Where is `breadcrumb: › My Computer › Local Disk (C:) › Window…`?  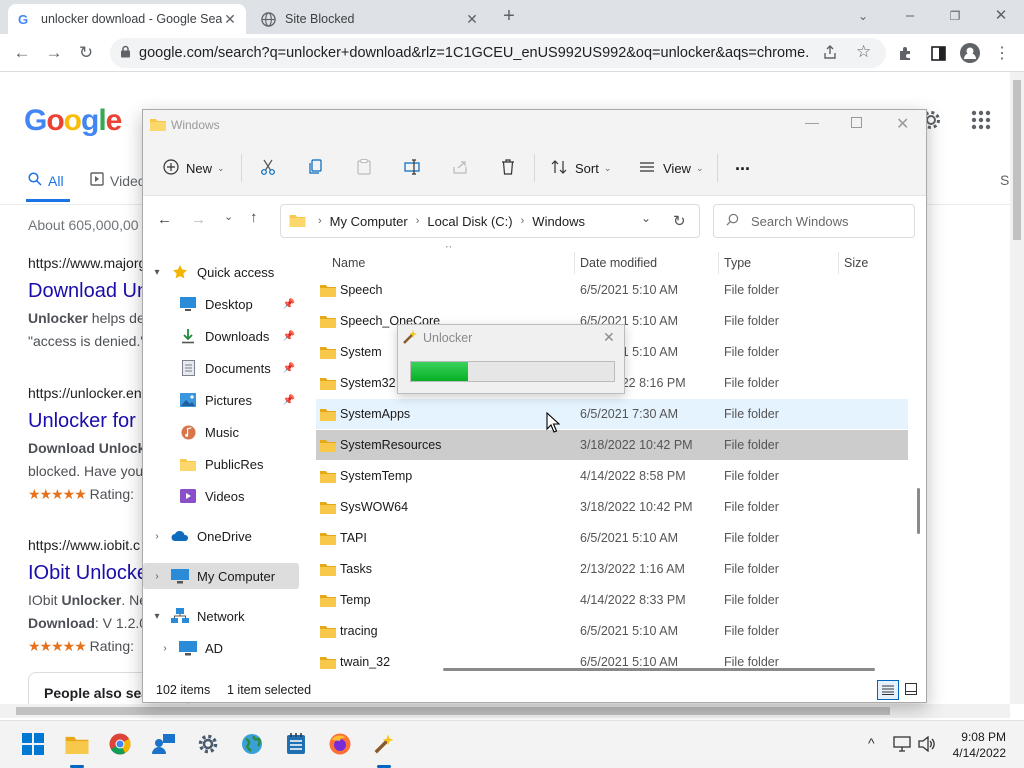
breadcrumb: › My Computer › Local Disk (C:) › Window… is located at coordinates (490, 221).